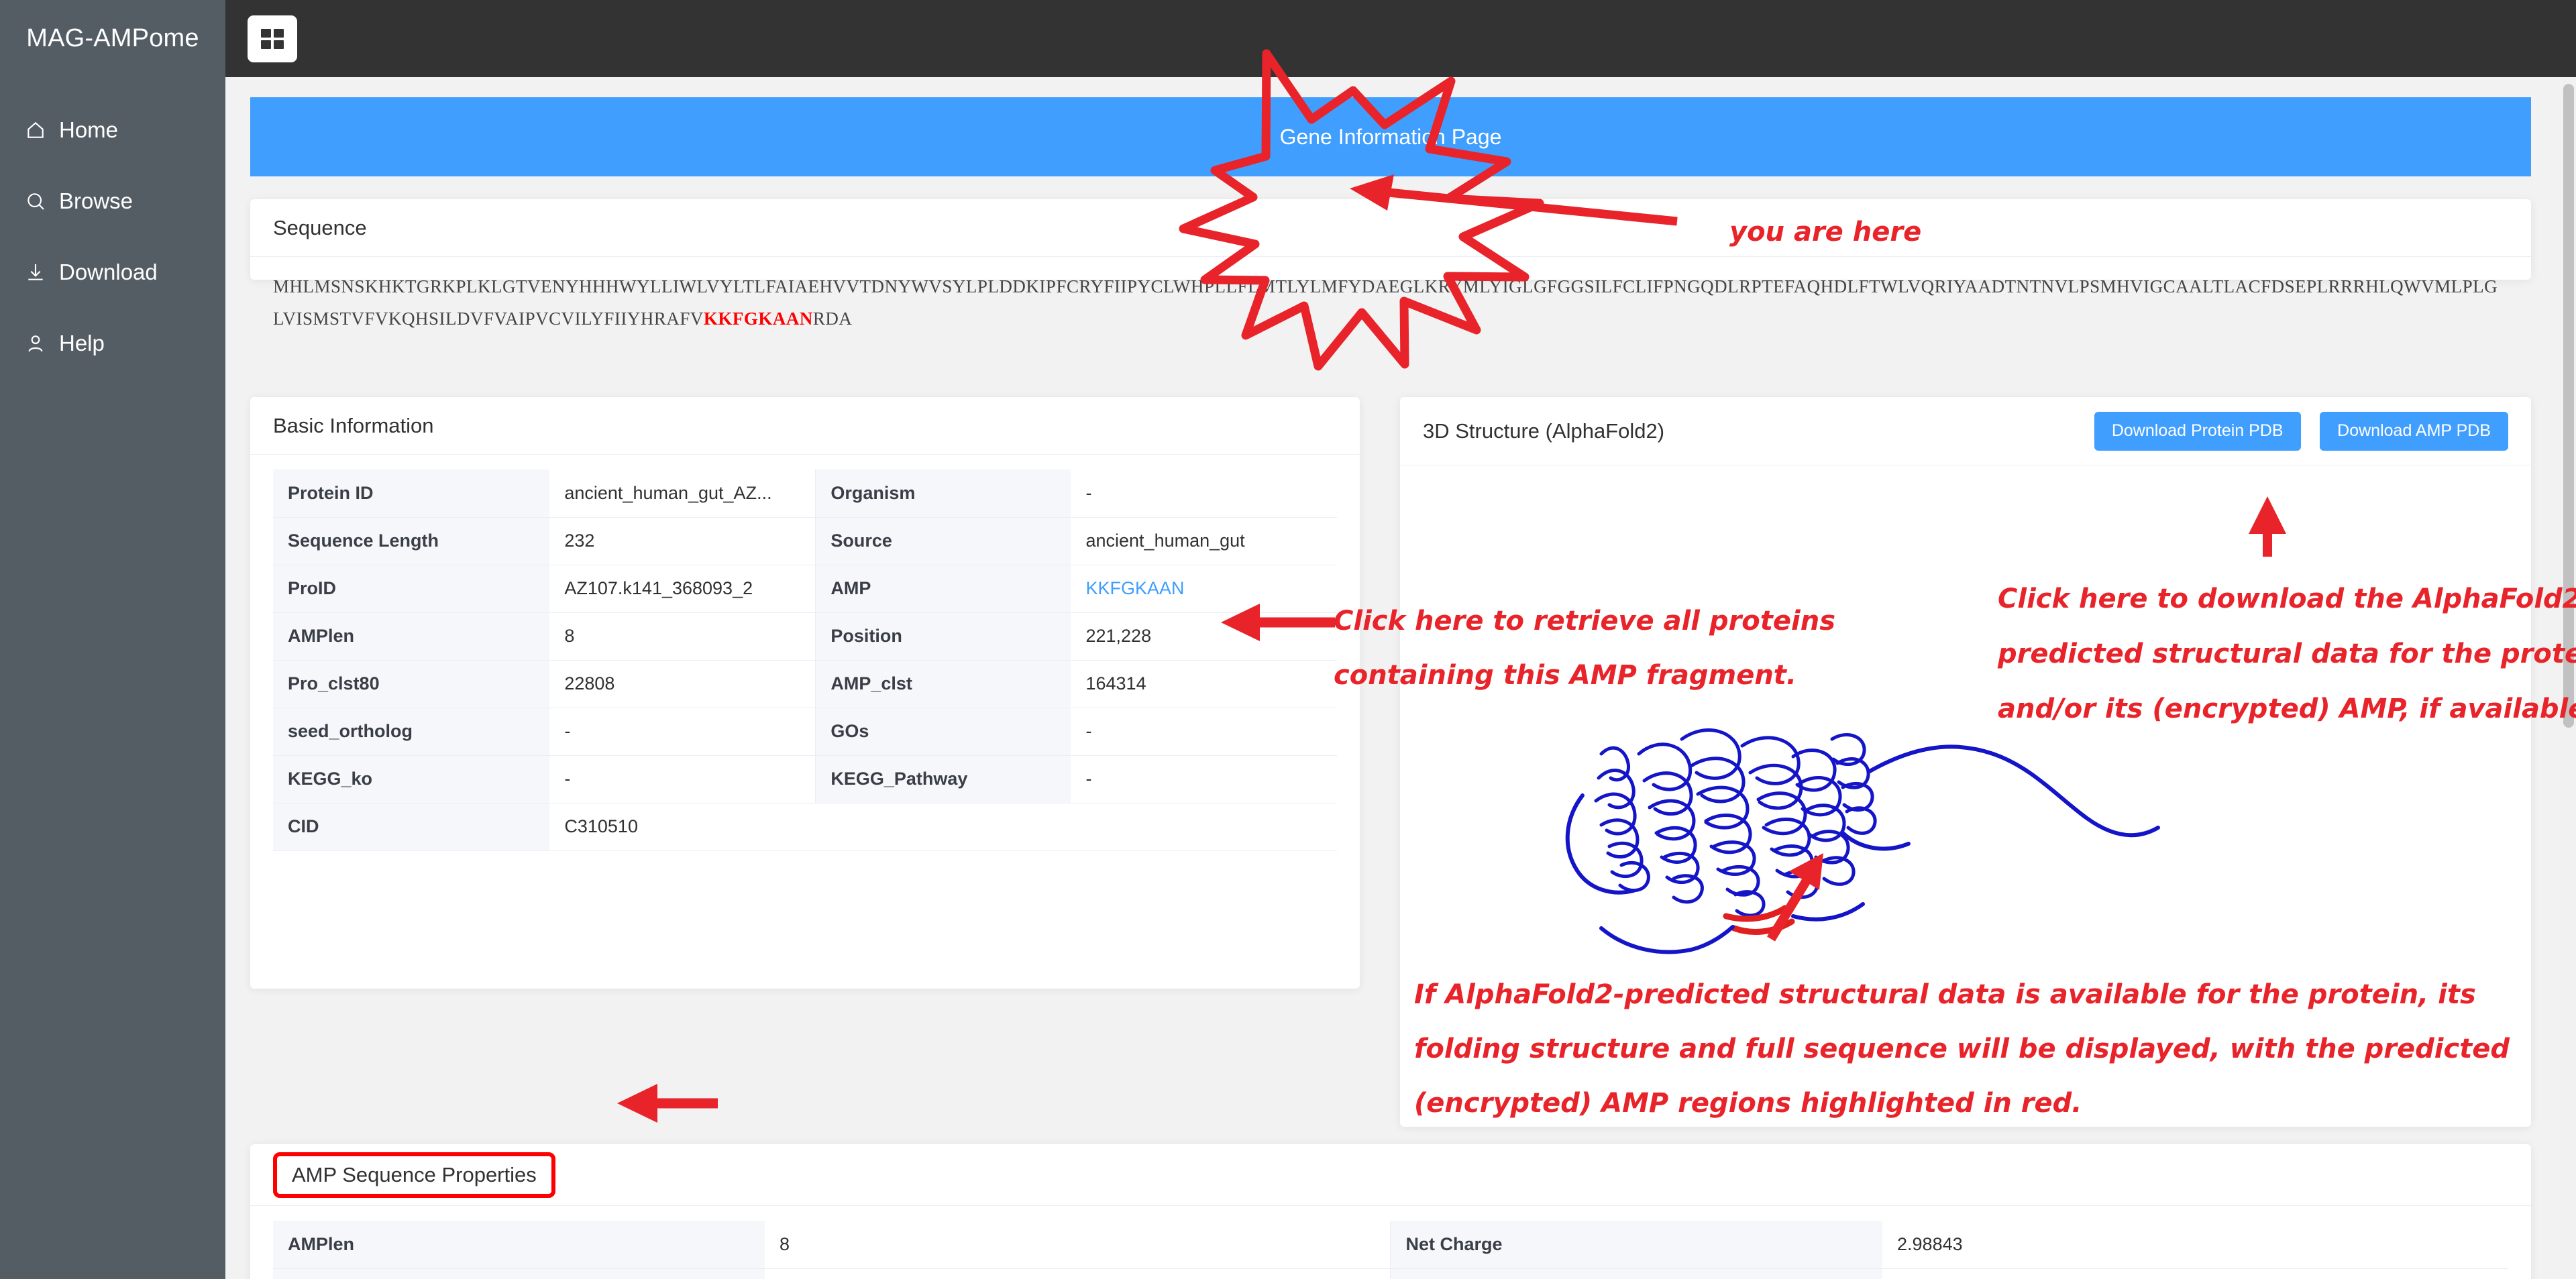 This screenshot has width=2576, height=1279. I want to click on table-row: AMPlen 8 Net Charge 2.98843, so click(1390, 1245).